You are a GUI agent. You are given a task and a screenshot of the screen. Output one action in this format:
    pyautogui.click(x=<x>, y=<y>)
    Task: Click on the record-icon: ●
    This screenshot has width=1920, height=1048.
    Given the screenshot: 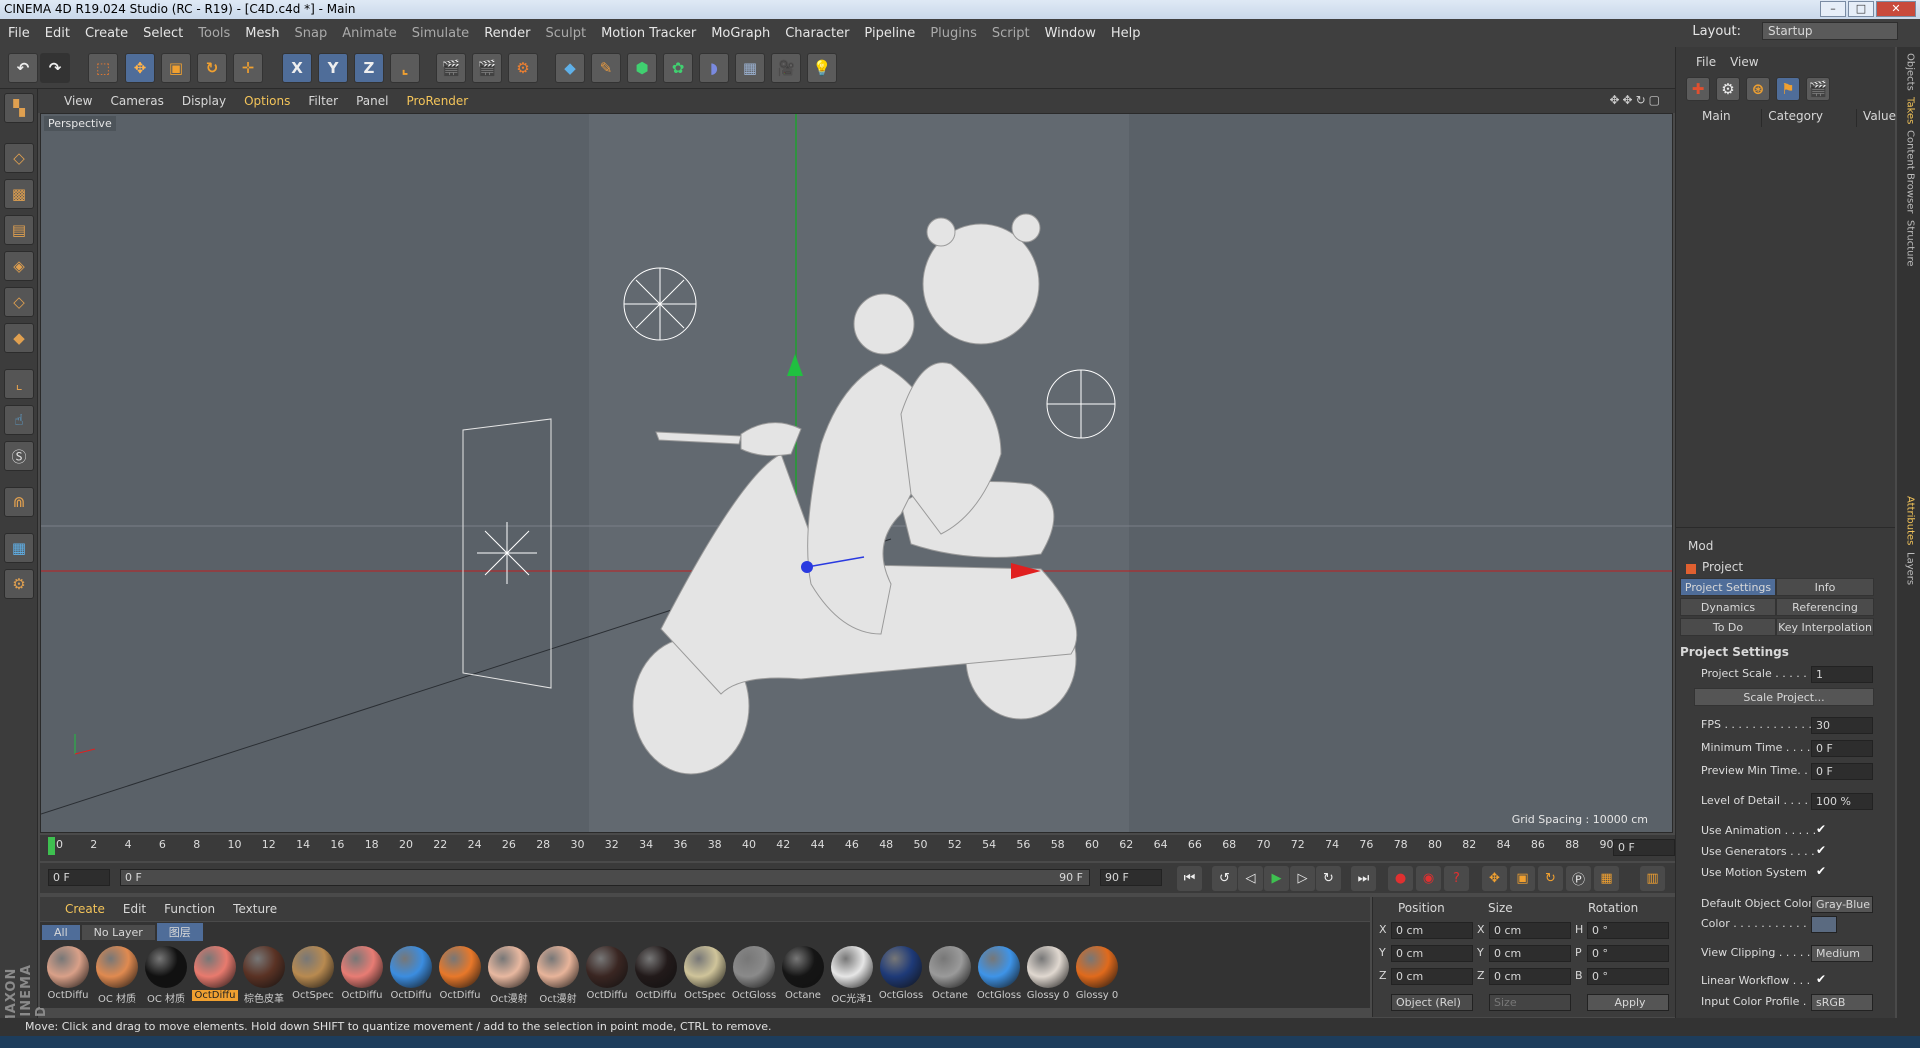 What is the action you would take?
    pyautogui.click(x=1400, y=878)
    